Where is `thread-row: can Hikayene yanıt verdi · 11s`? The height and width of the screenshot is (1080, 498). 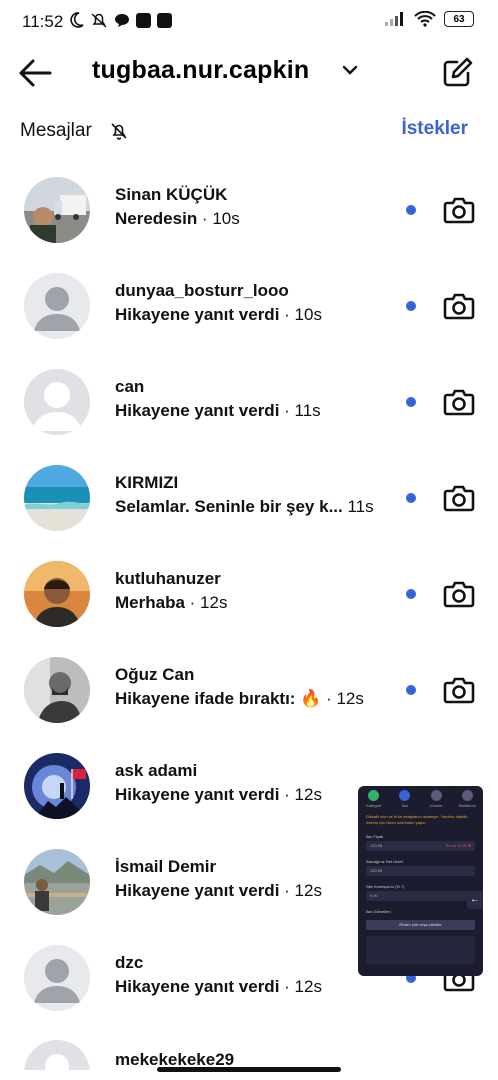 thread-row: can Hikayene yanıt verdi · 11s is located at coordinates (249, 417).